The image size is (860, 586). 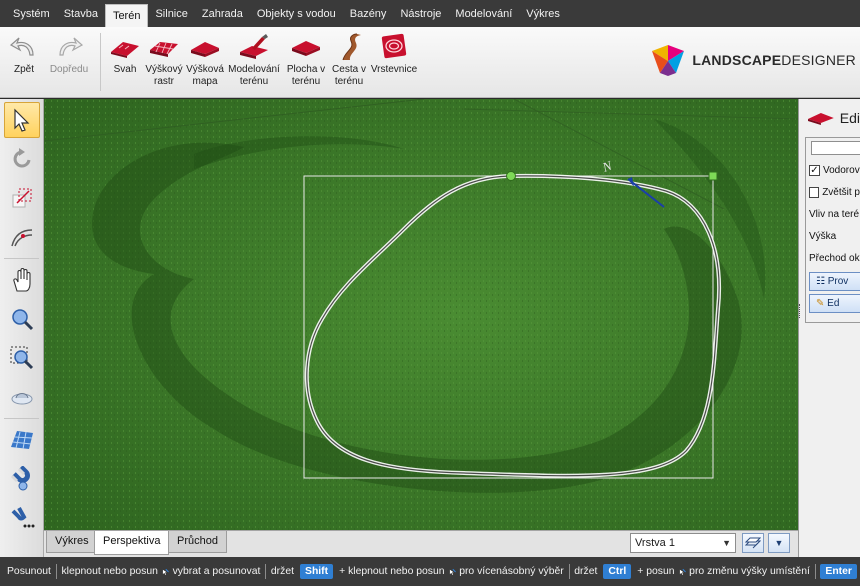 What do you see at coordinates (254, 47) in the screenshot?
I see `terrain-modeling-icon` at bounding box center [254, 47].